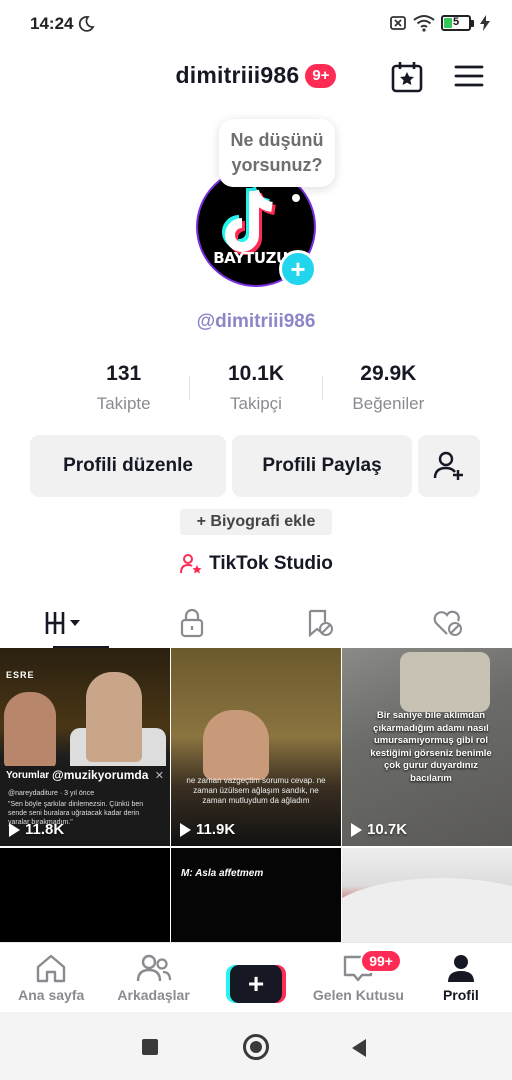 Image resolution: width=512 pixels, height=1080 pixels. I want to click on sim-off-icon, so click(398, 23).